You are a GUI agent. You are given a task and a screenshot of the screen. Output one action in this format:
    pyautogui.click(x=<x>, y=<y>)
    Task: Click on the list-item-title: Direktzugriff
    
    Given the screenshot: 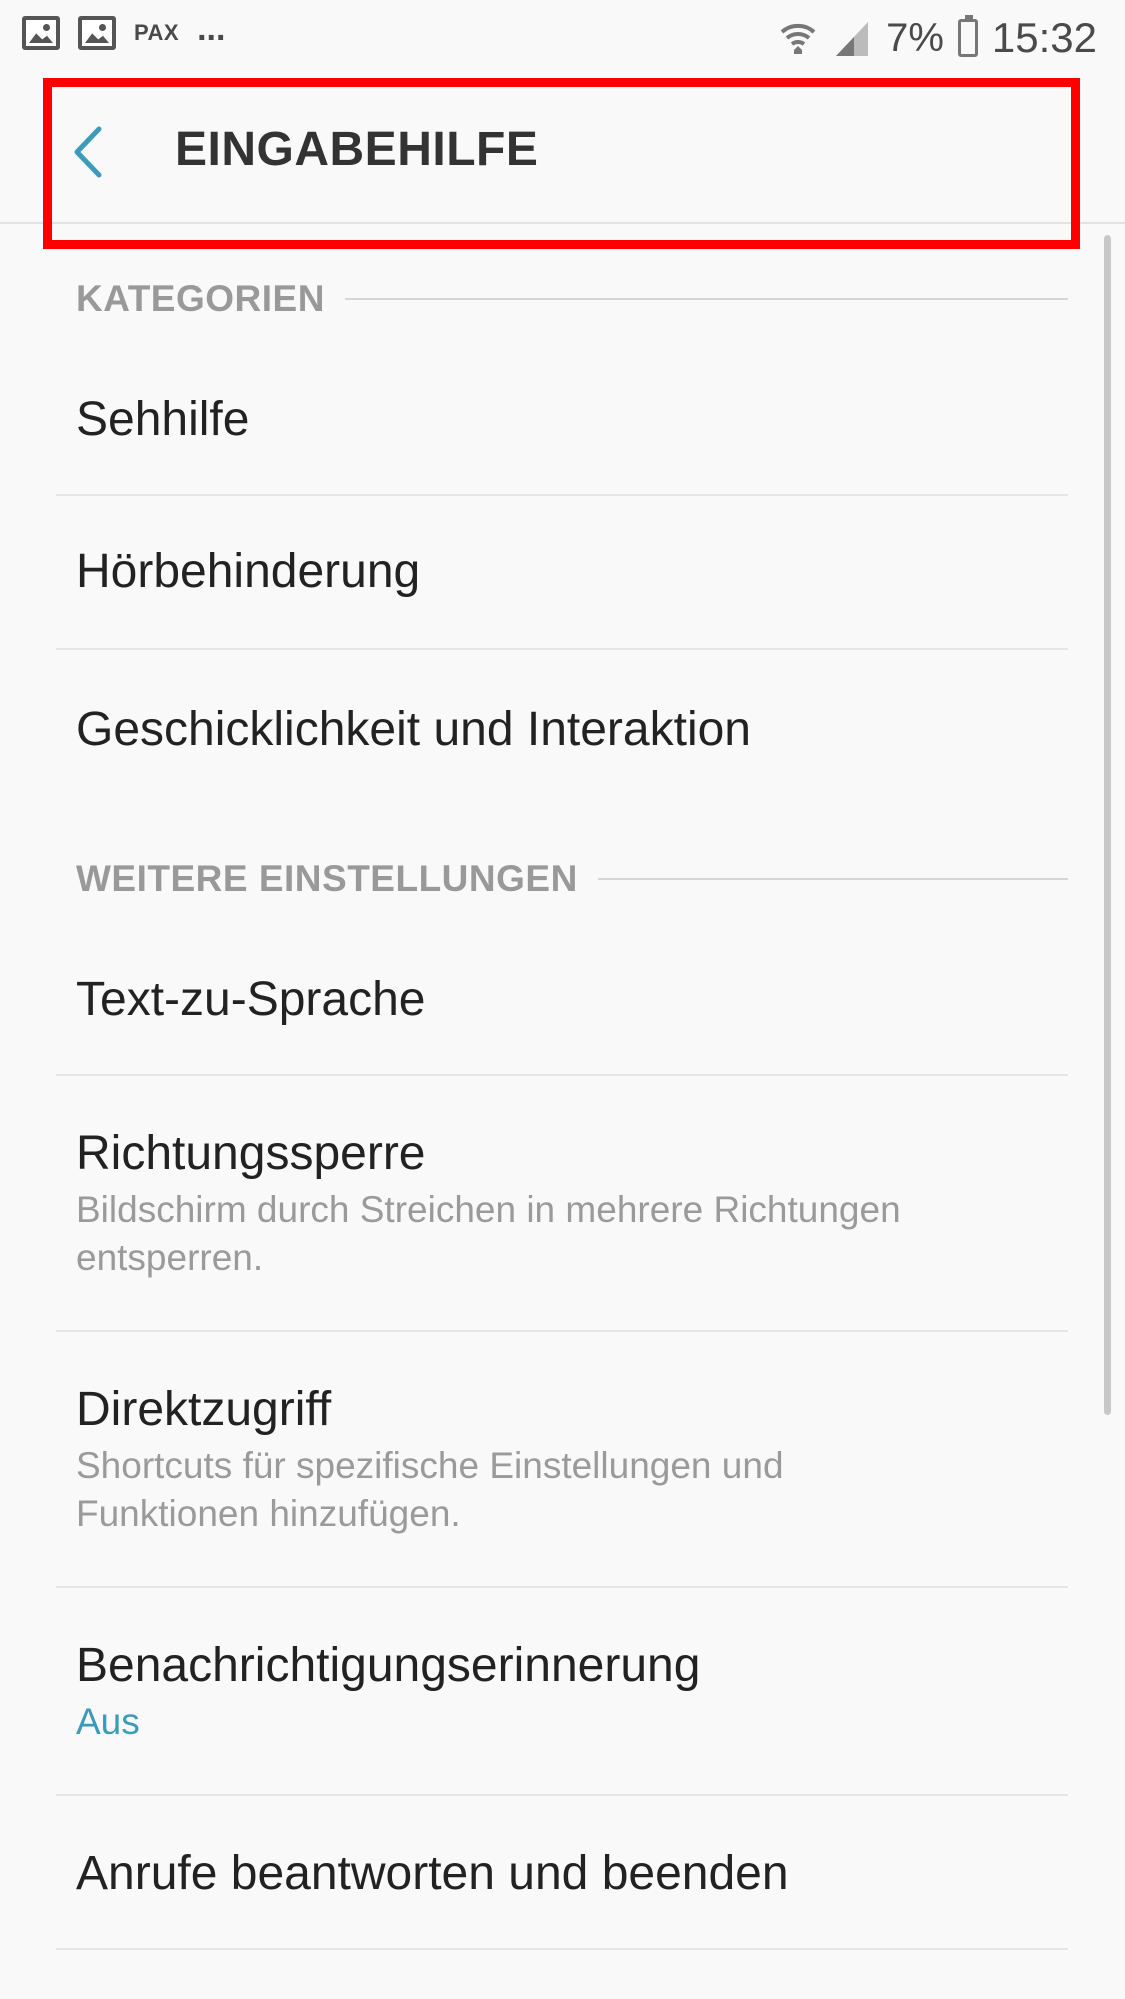 What is the action you would take?
    pyautogui.click(x=204, y=1409)
    